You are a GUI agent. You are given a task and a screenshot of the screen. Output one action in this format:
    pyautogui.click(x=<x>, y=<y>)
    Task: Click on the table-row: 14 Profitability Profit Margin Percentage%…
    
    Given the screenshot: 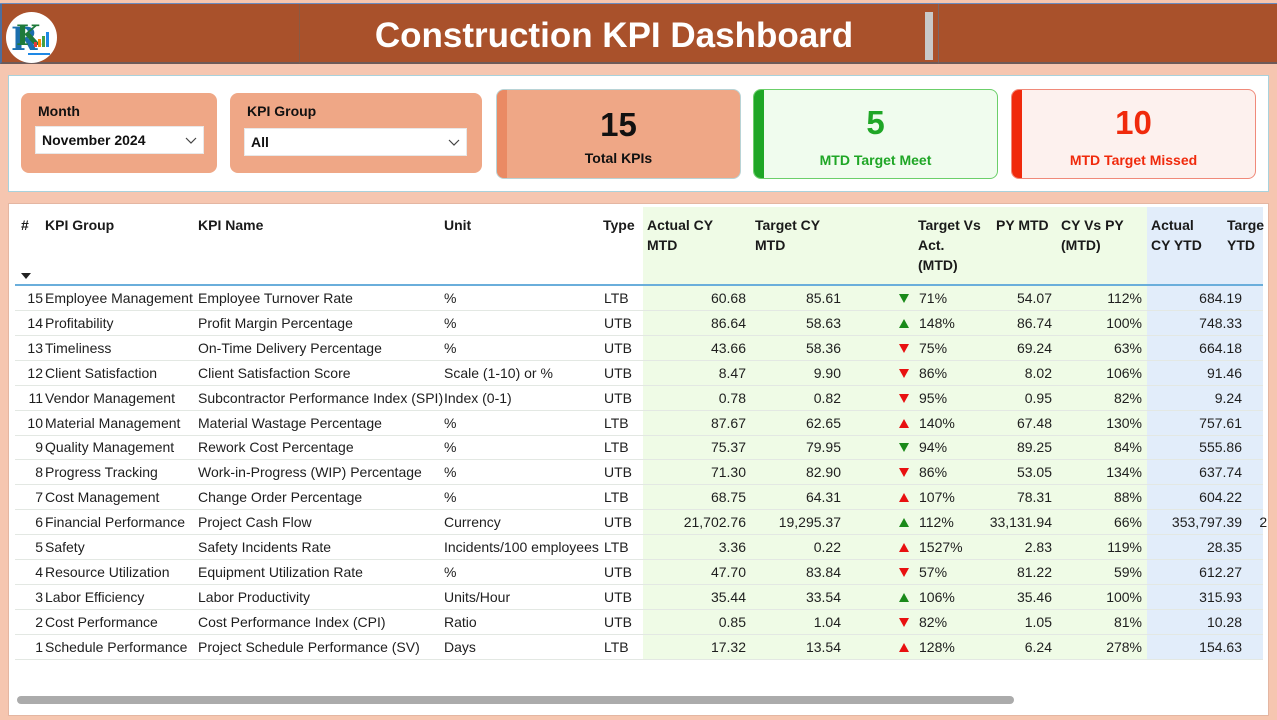 What is the action you would take?
    pyautogui.click(x=639, y=323)
    